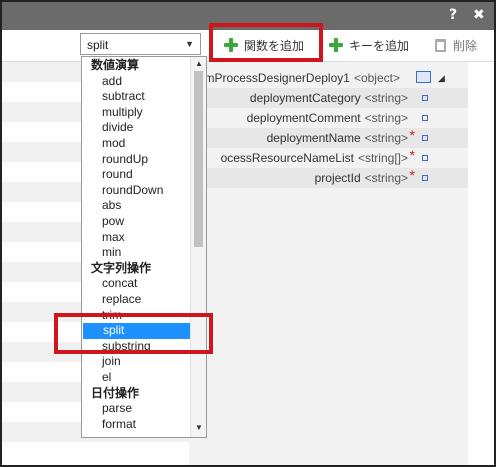 Image resolution: width=496 pixels, height=467 pixels. Describe the element at coordinates (361, 178) in the screenshot. I see `property-label: projectId <string>` at that location.